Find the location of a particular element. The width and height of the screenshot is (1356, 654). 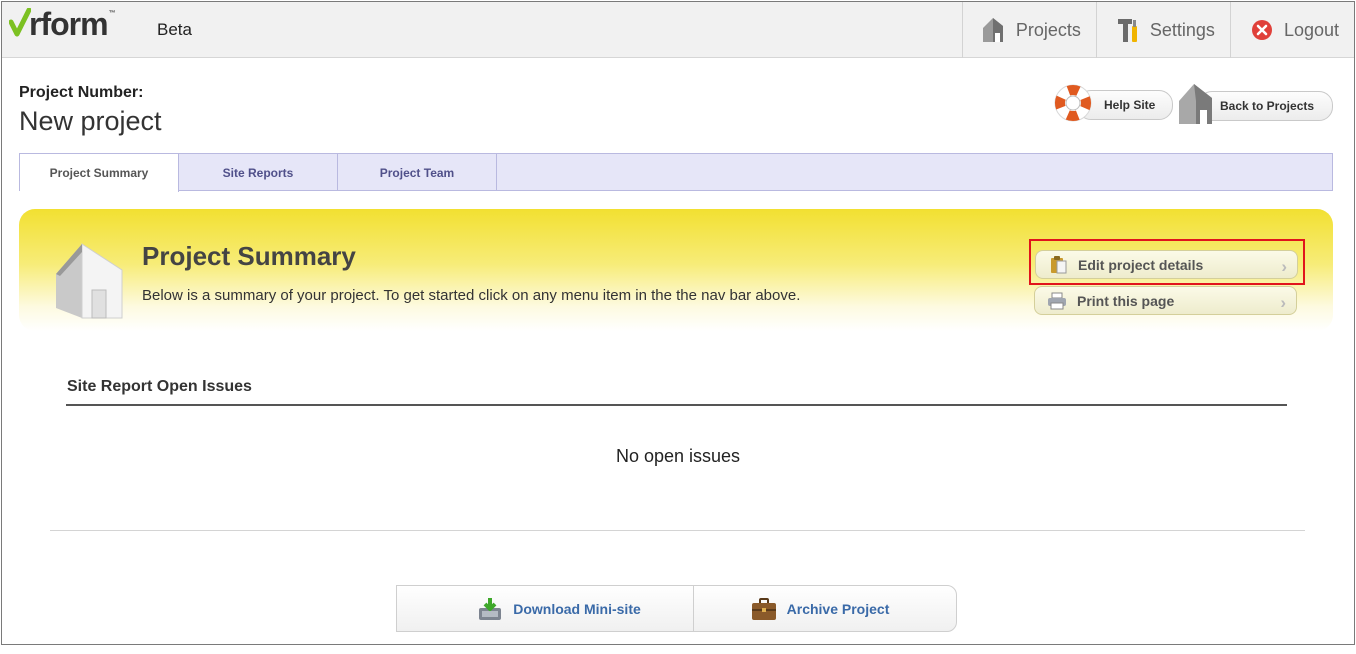

archive-project-label: Archive Project is located at coordinates (838, 608).